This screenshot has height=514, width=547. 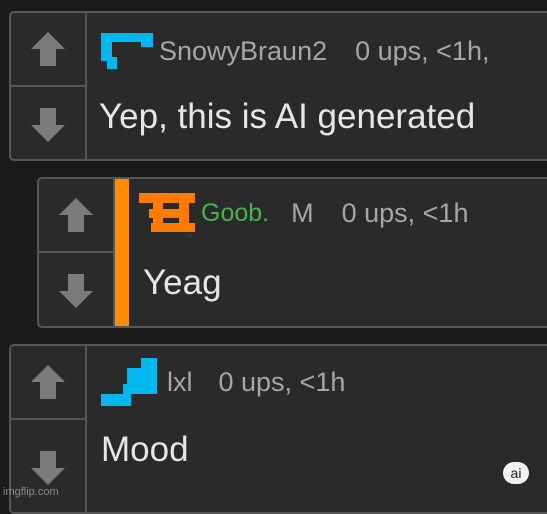 I want to click on comment-body: Mood, so click(x=145, y=449).